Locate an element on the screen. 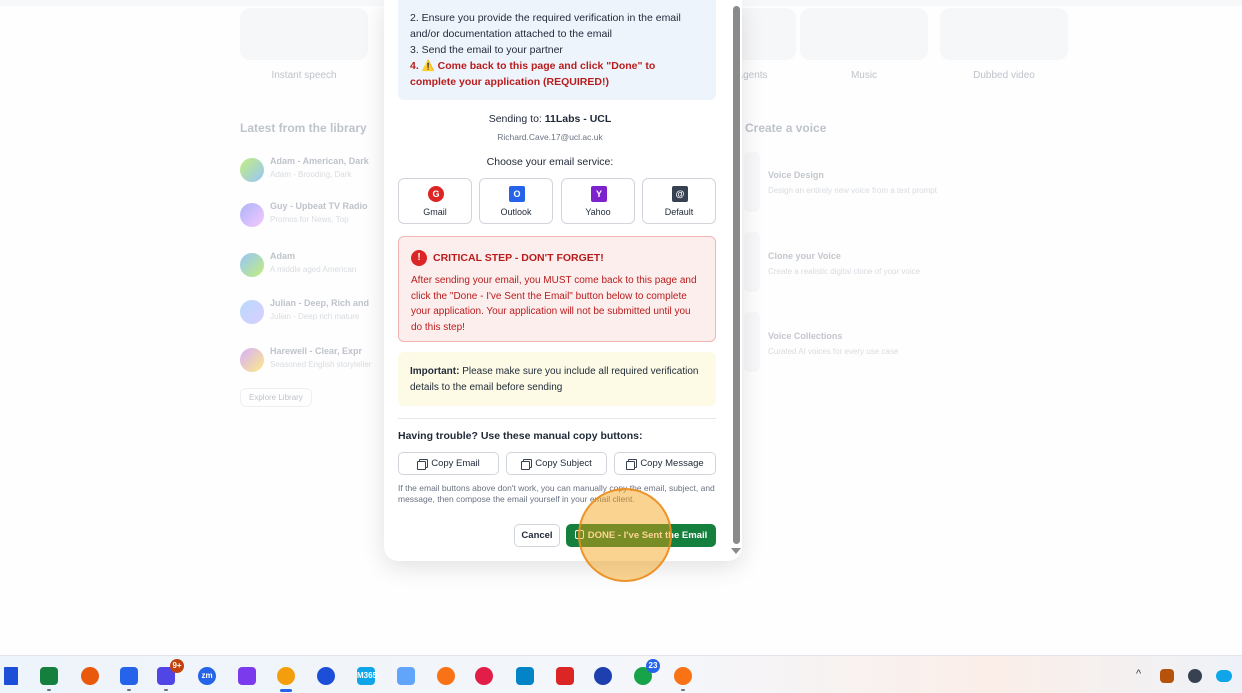 The width and height of the screenshot is (1242, 693). taskbar: 9+ zm M365 23 ^ is located at coordinates (621, 674).